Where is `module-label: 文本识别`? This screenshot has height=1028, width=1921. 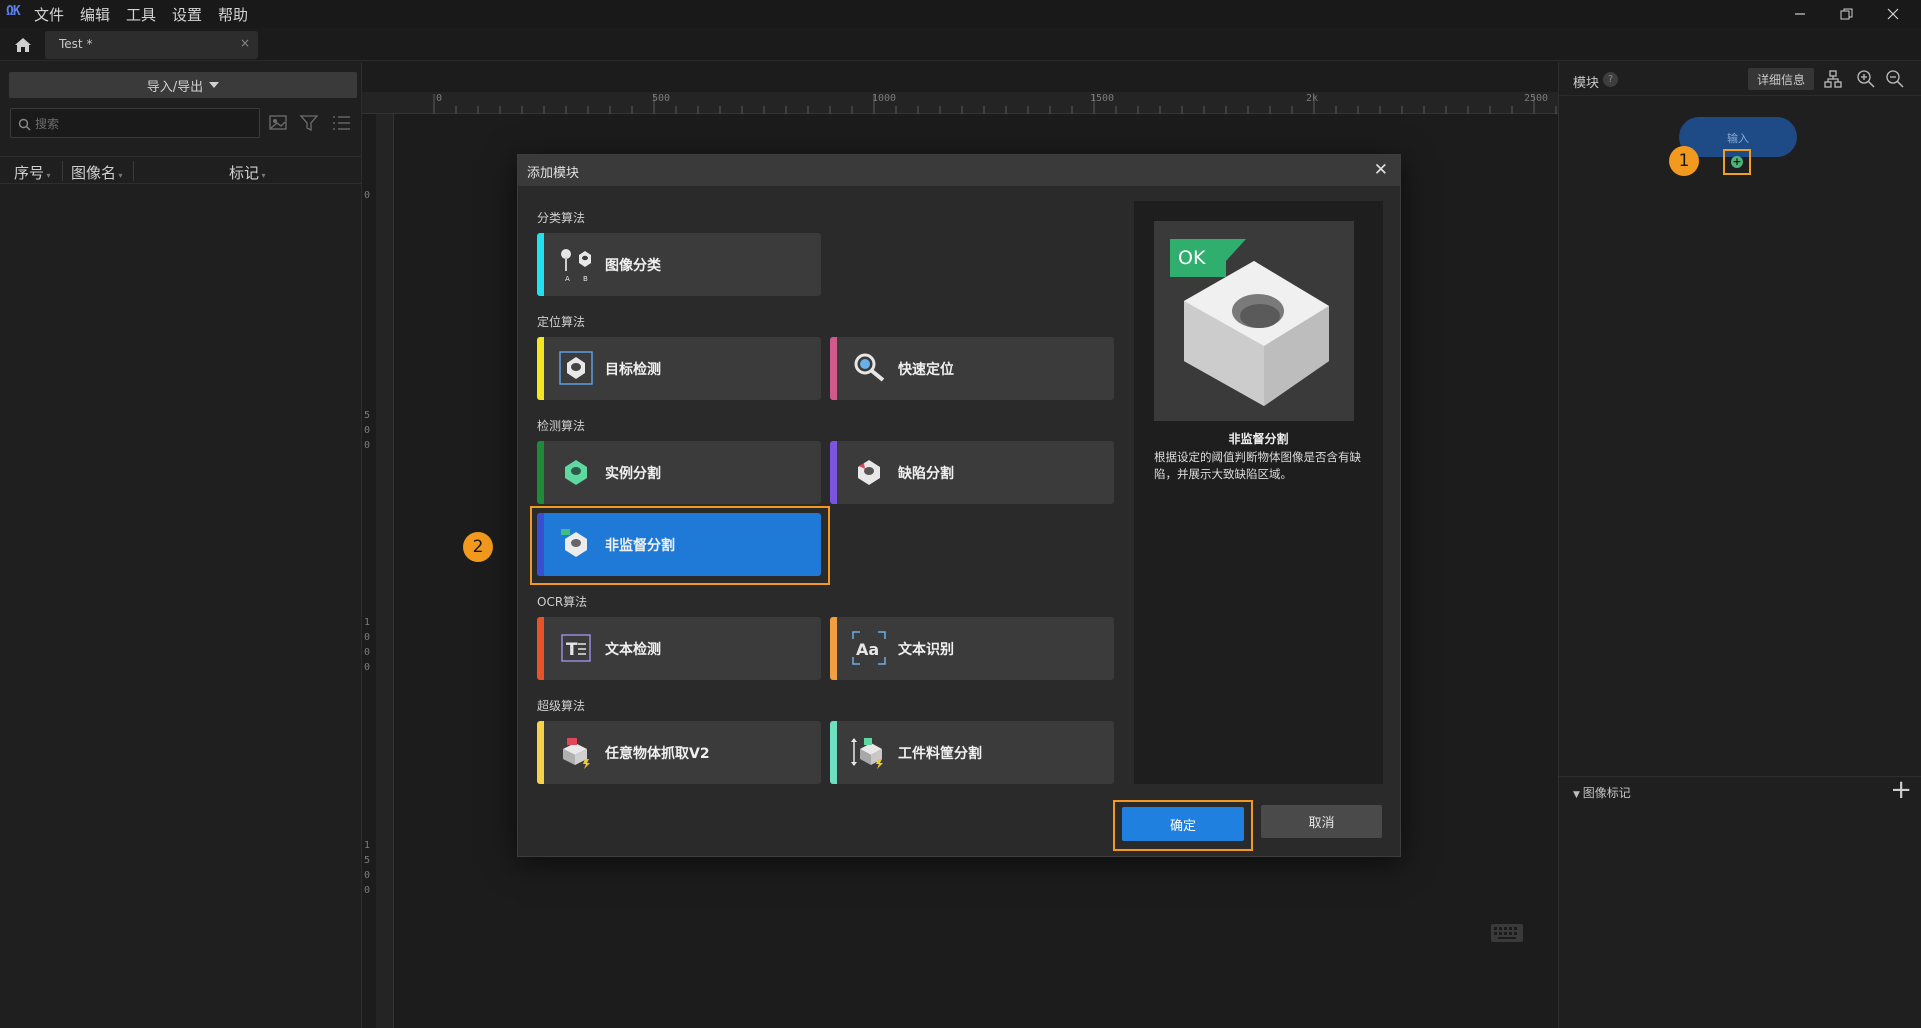
module-label: 文本识别 is located at coordinates (926, 650).